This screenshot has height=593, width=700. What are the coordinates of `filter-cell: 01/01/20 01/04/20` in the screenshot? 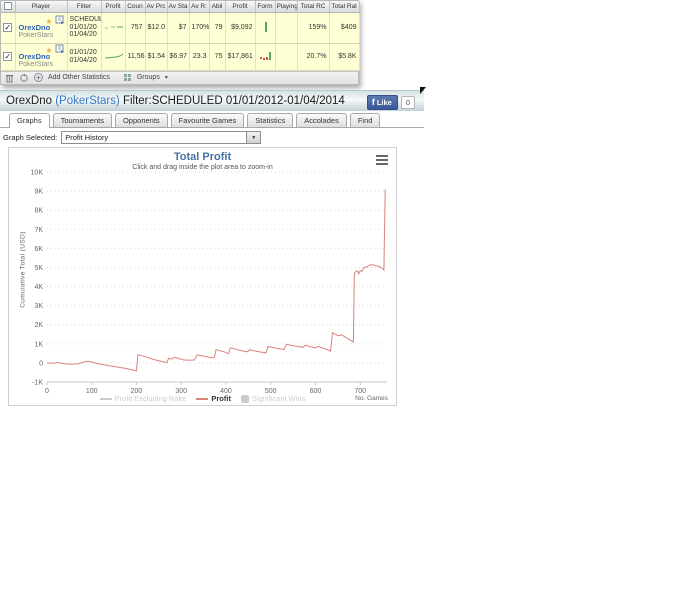 It's located at (84, 57).